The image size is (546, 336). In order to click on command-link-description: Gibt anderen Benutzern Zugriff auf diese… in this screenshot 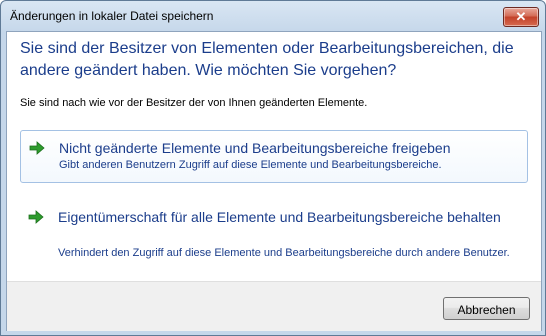, I will do `click(250, 165)`.